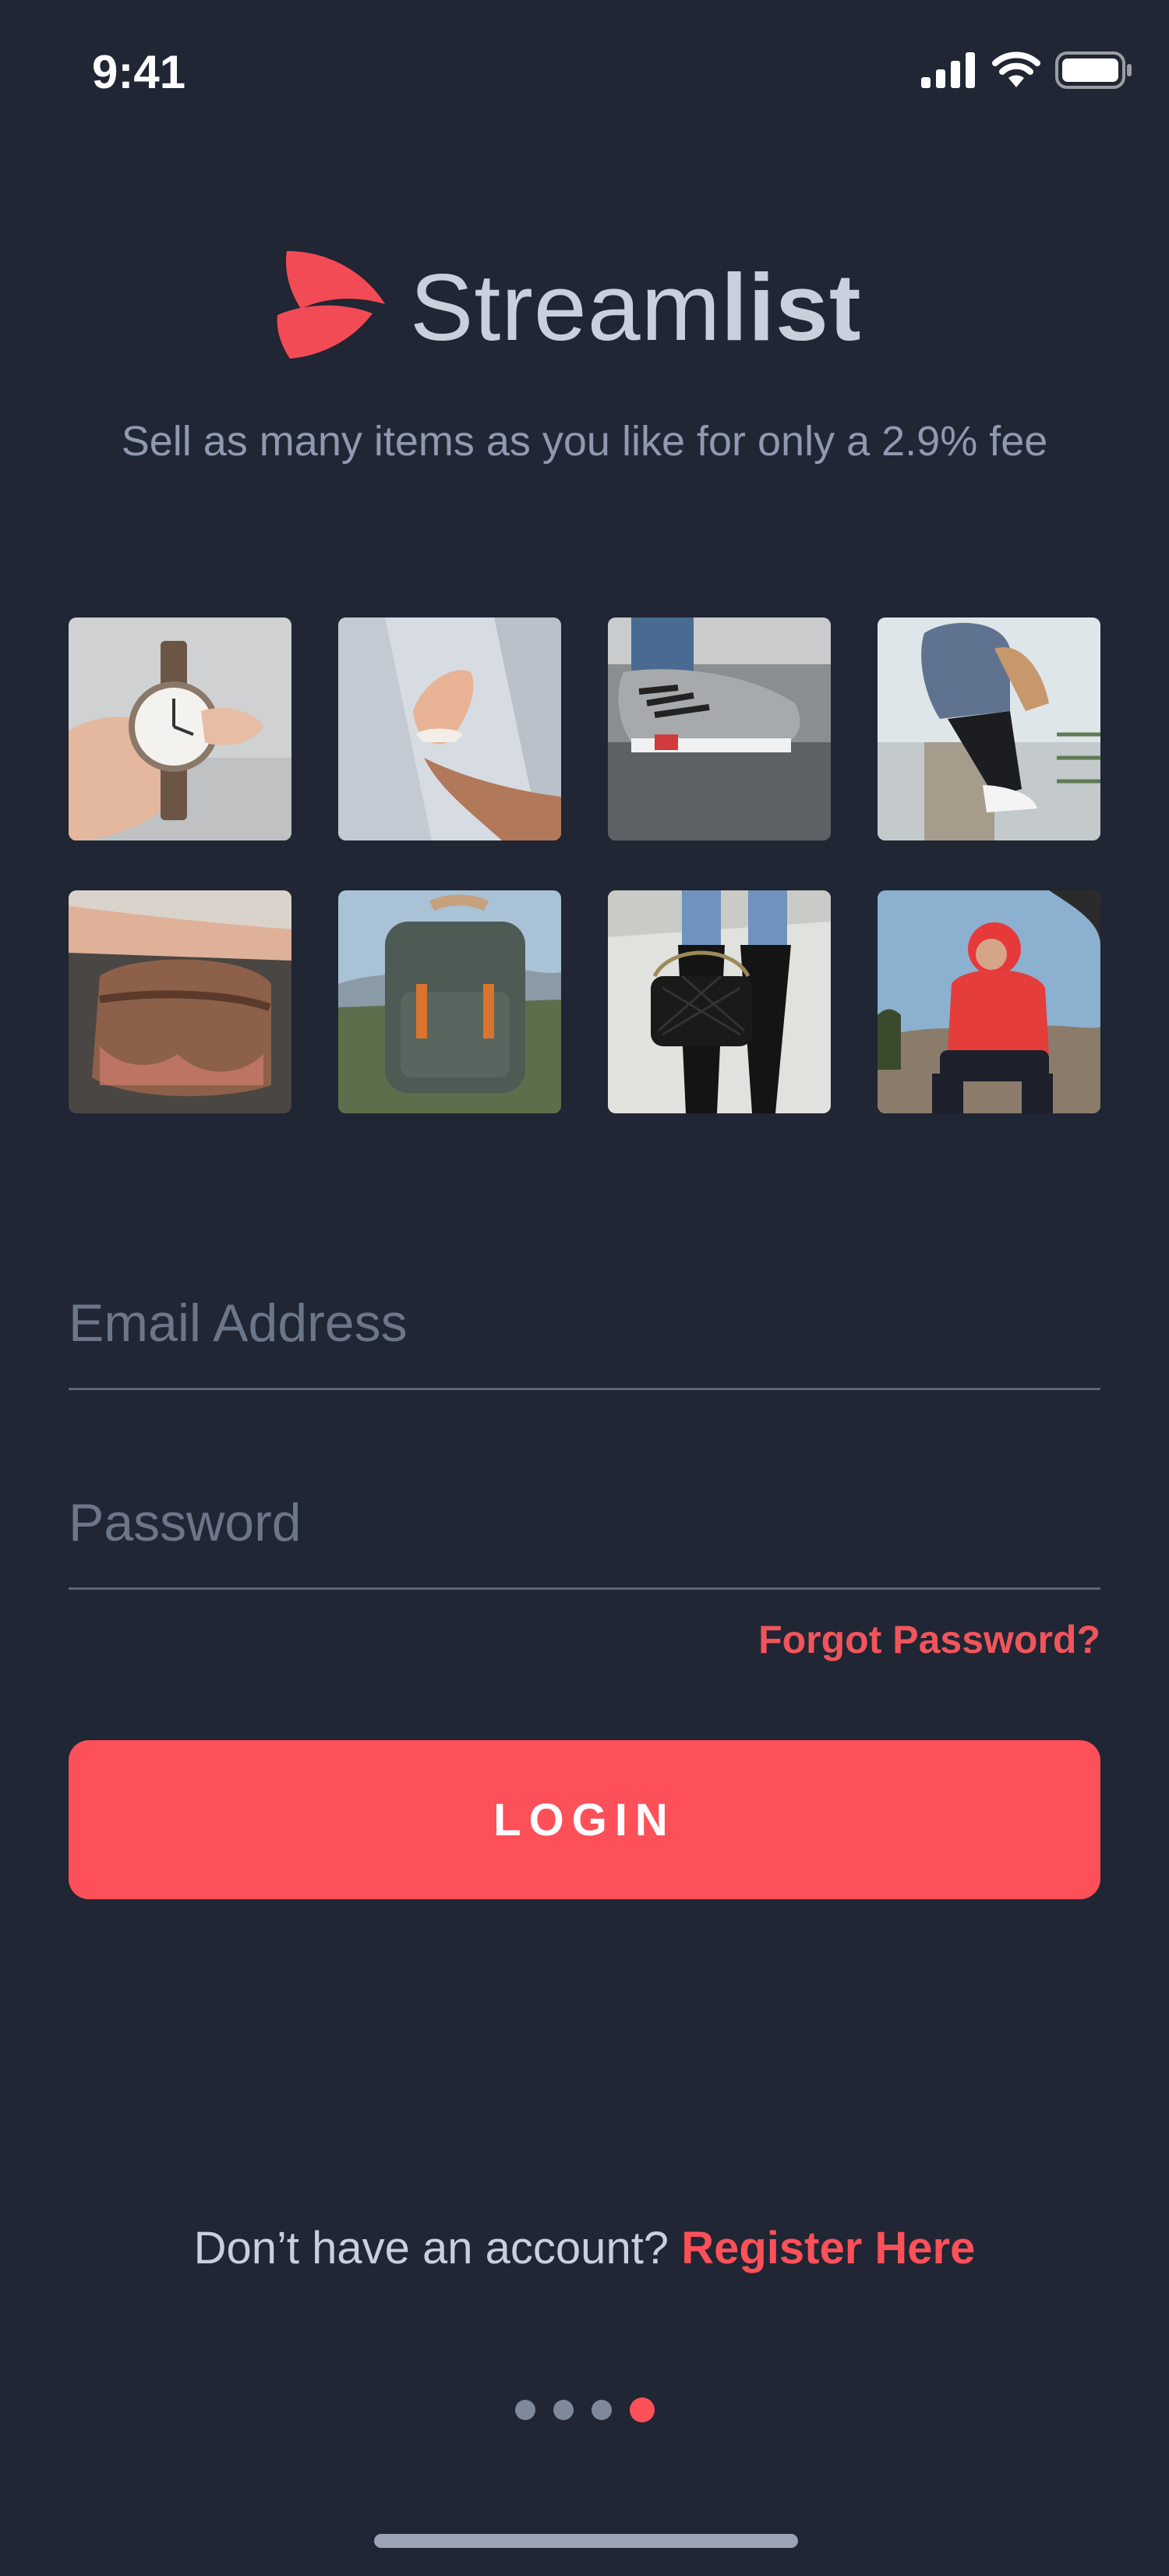  What do you see at coordinates (828, 2248) in the screenshot?
I see `register-link: Register Here` at bounding box center [828, 2248].